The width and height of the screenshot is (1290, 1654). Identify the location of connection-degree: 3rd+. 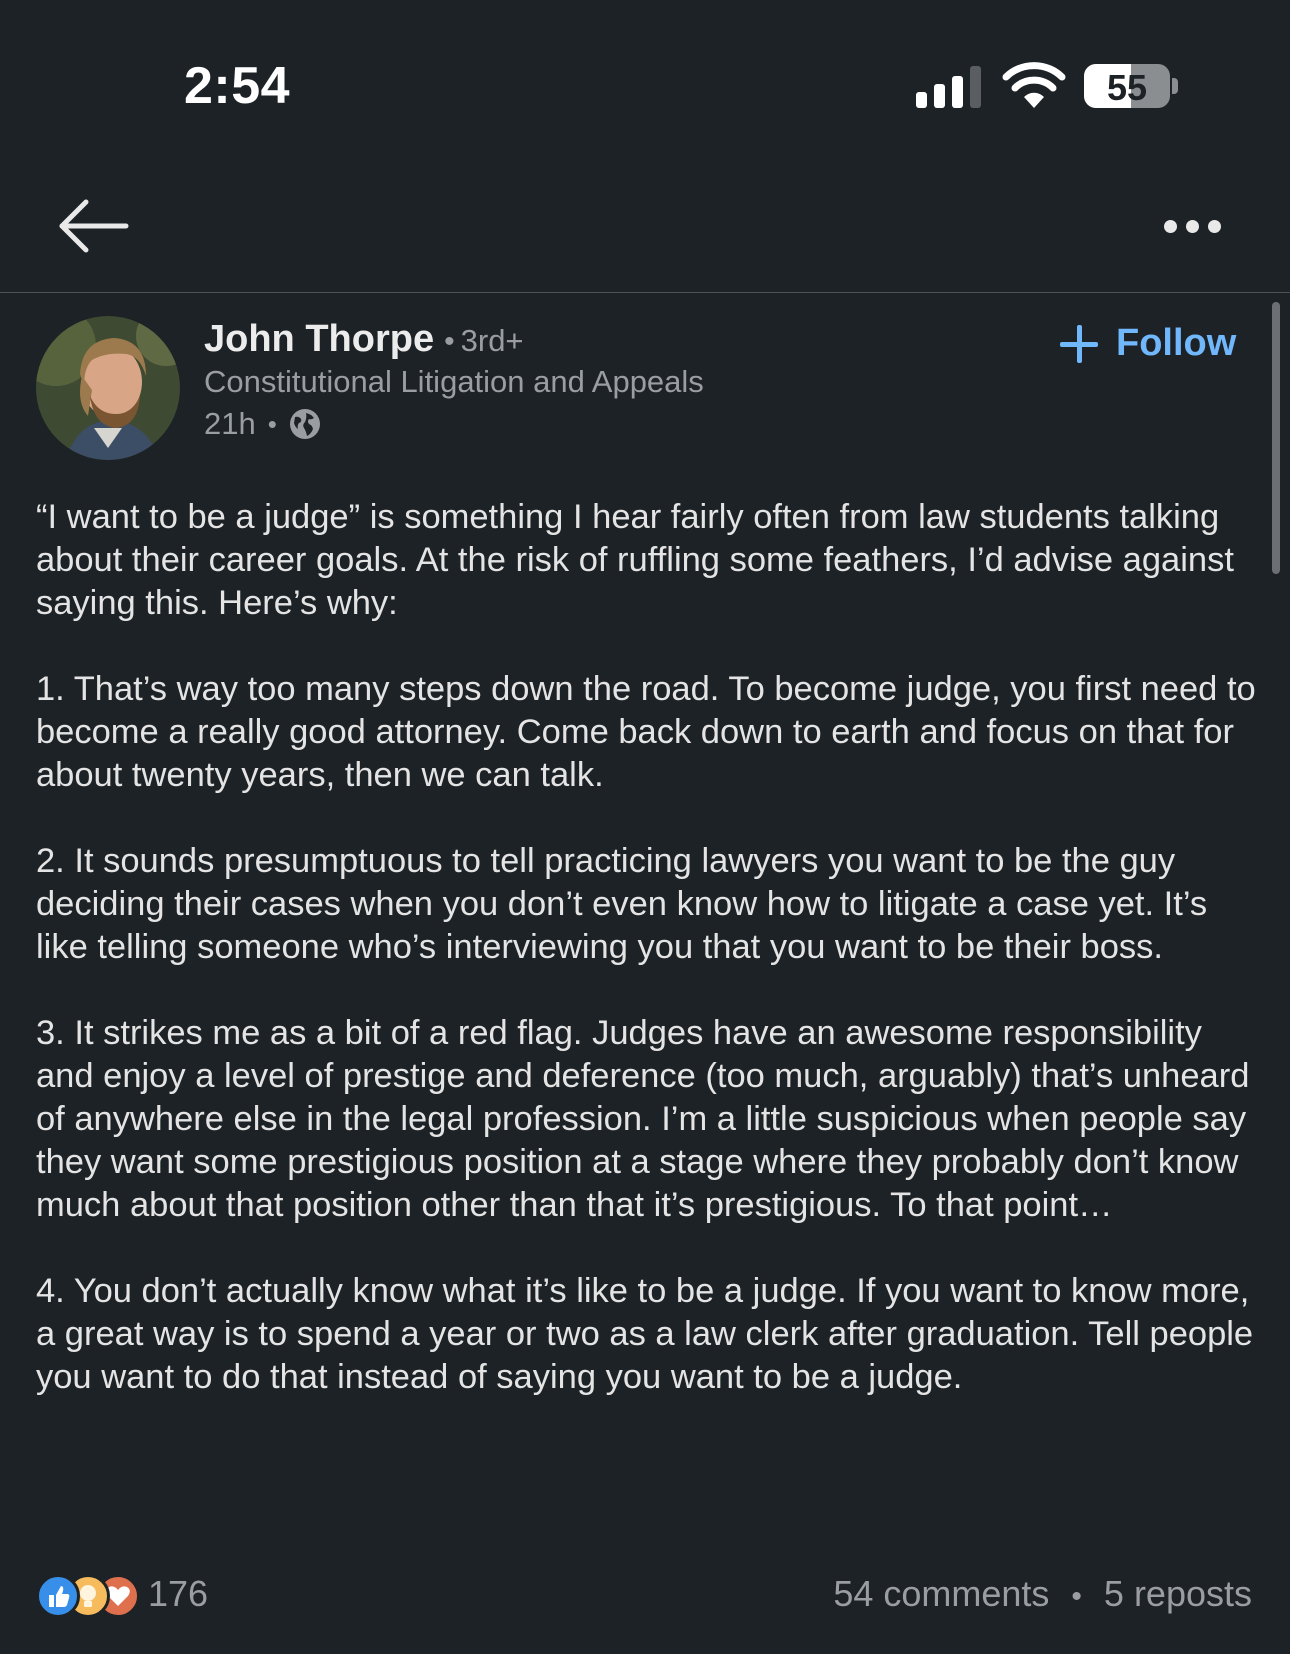
(492, 340).